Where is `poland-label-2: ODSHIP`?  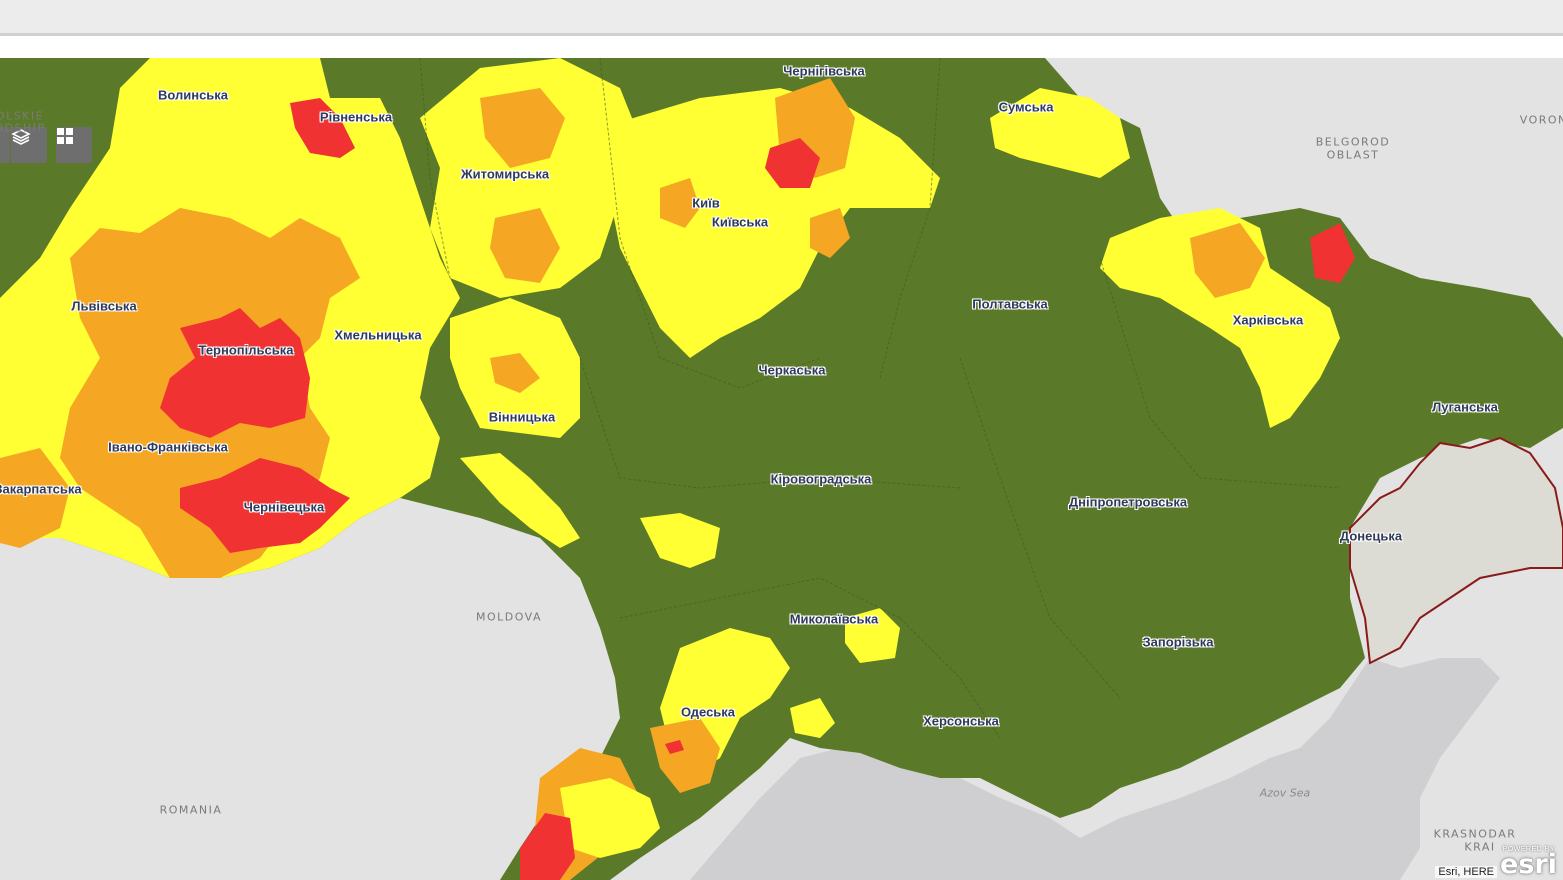 poland-label-2: ODSHIP is located at coordinates (23, 128).